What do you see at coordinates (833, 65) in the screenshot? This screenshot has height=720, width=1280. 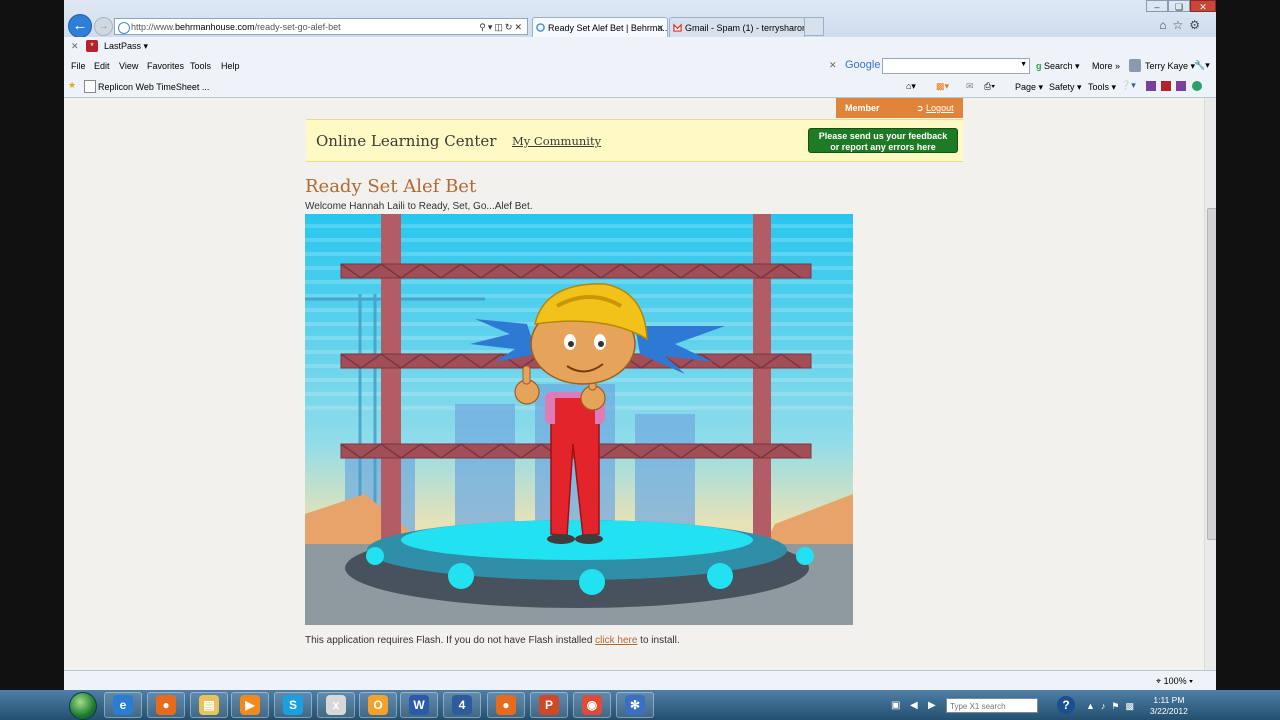 I see `close-google-toolbar-icon: ✕` at bounding box center [833, 65].